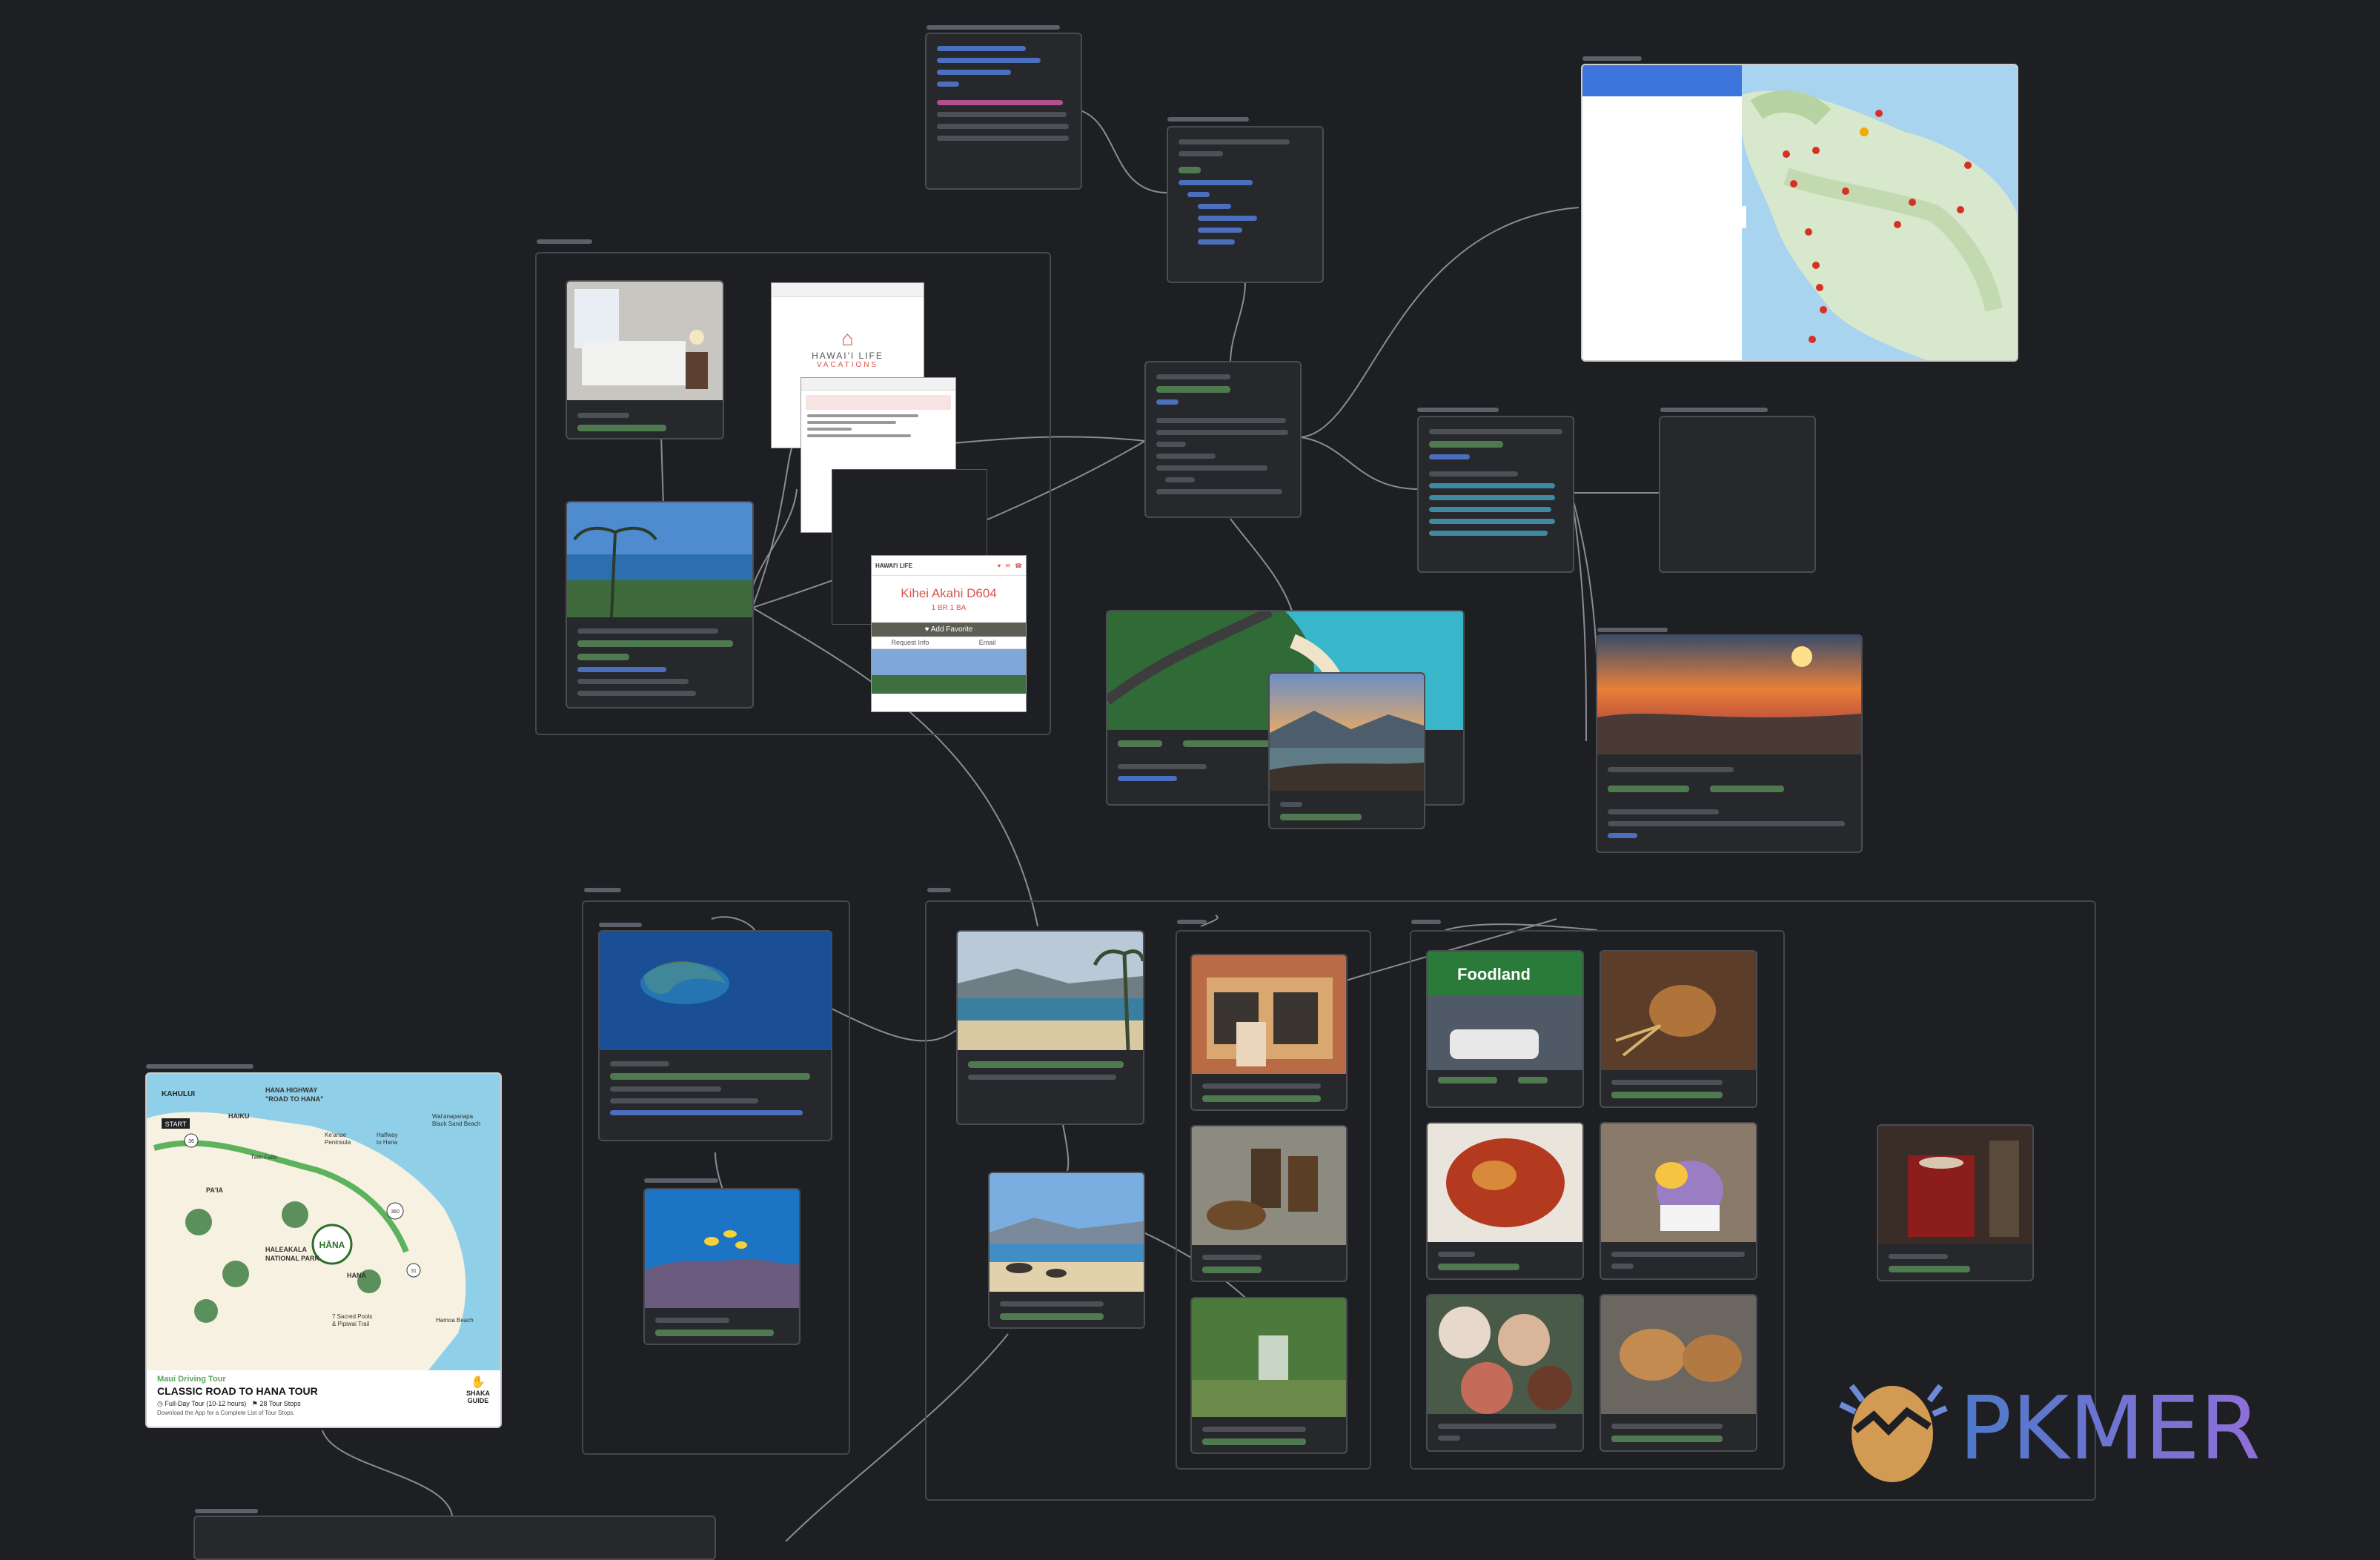 Image resolution: width=2380 pixels, height=1560 pixels. I want to click on svg-text: KAHULUI, so click(179, 1094).